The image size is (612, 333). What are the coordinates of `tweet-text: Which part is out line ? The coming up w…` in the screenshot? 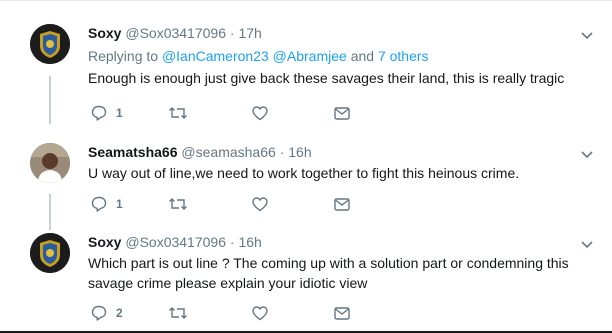 It's located at (328, 273).